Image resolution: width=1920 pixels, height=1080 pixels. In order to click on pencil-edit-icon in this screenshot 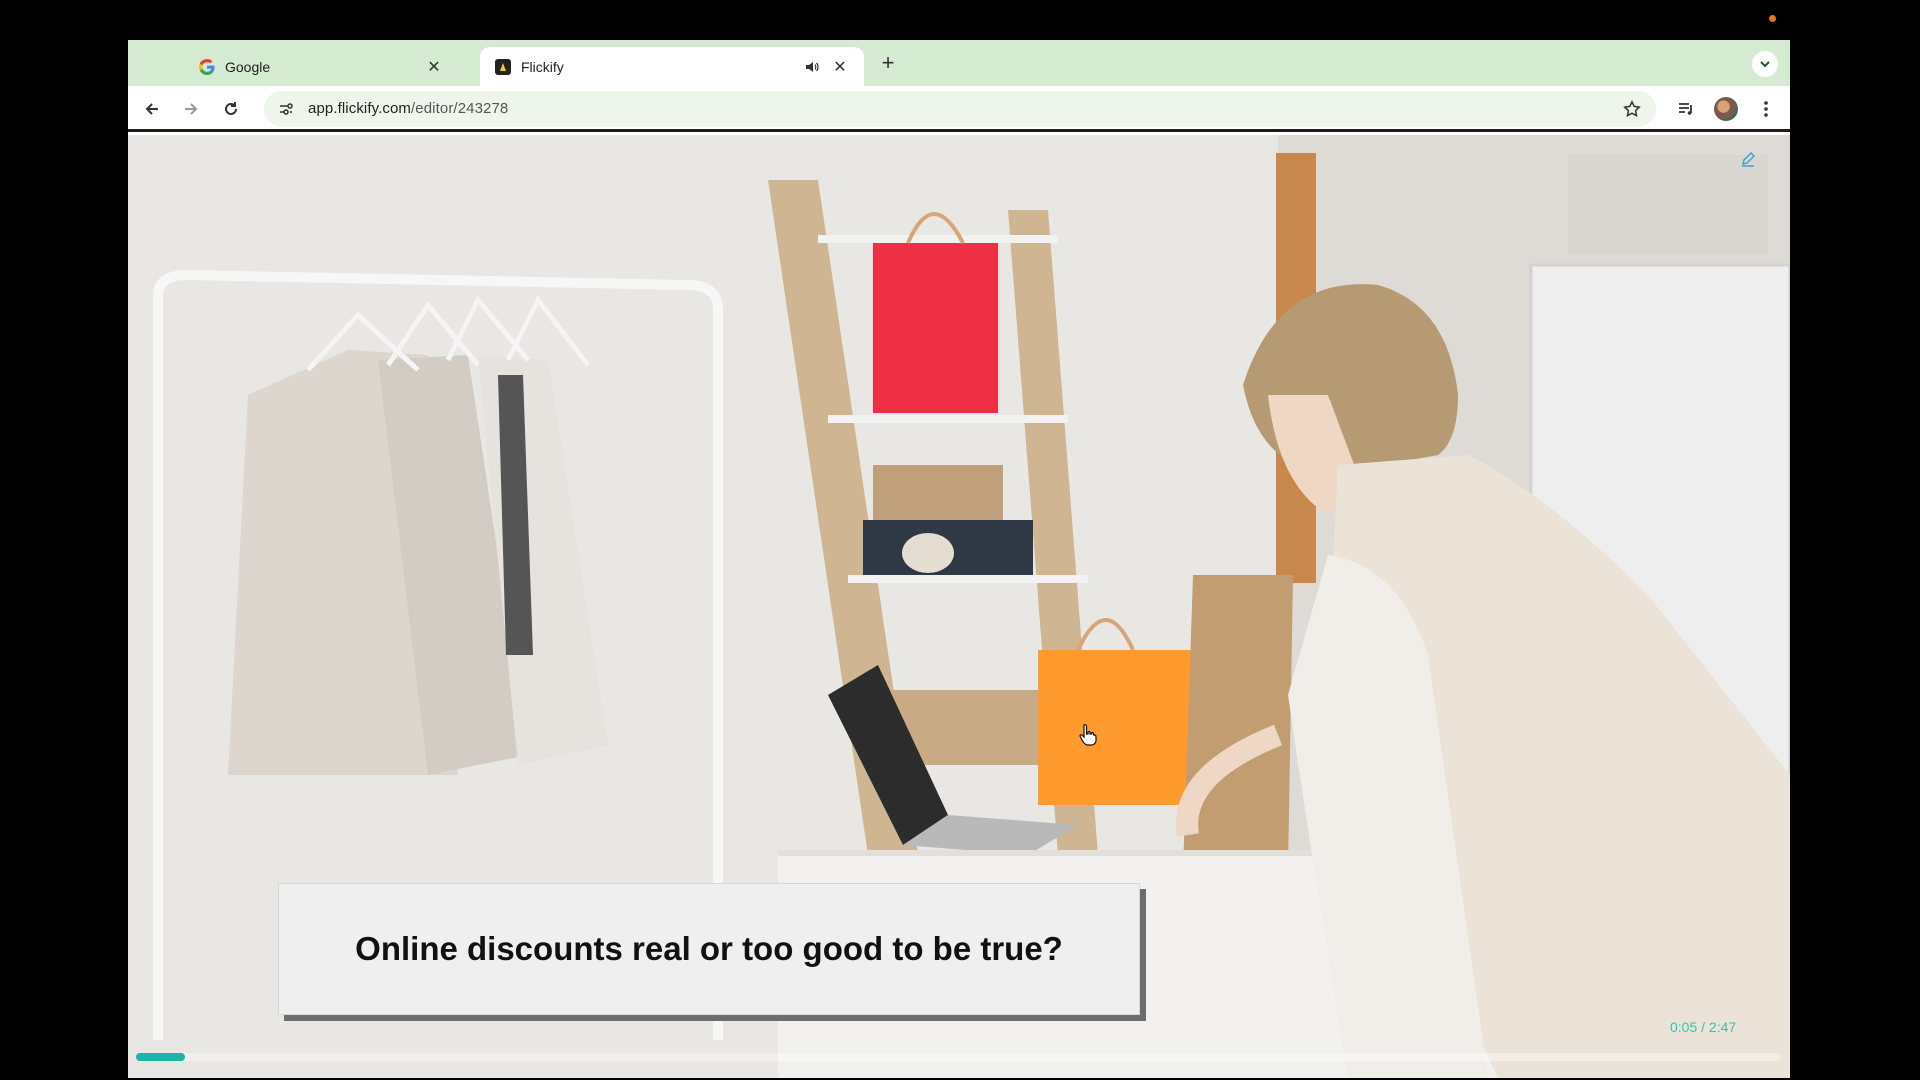, I will do `click(1748, 159)`.